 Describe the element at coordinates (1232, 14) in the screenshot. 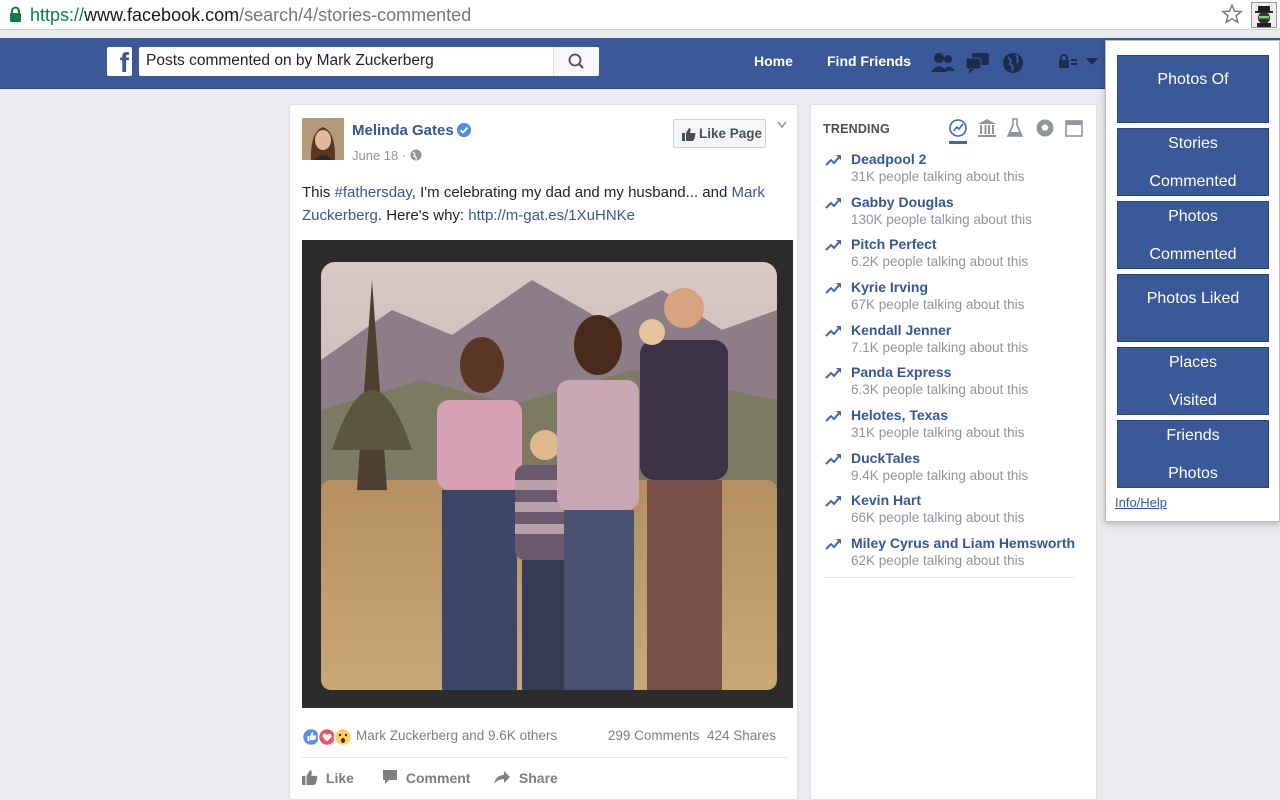

I see `bookmark-star-icon` at that location.